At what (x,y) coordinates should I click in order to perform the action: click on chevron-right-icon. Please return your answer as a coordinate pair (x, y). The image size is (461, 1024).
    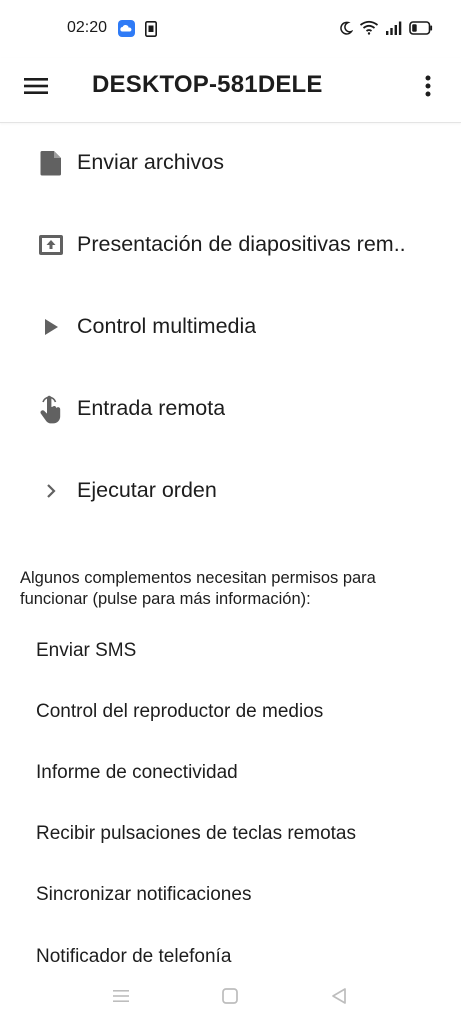
    Looking at the image, I should click on (51, 491).